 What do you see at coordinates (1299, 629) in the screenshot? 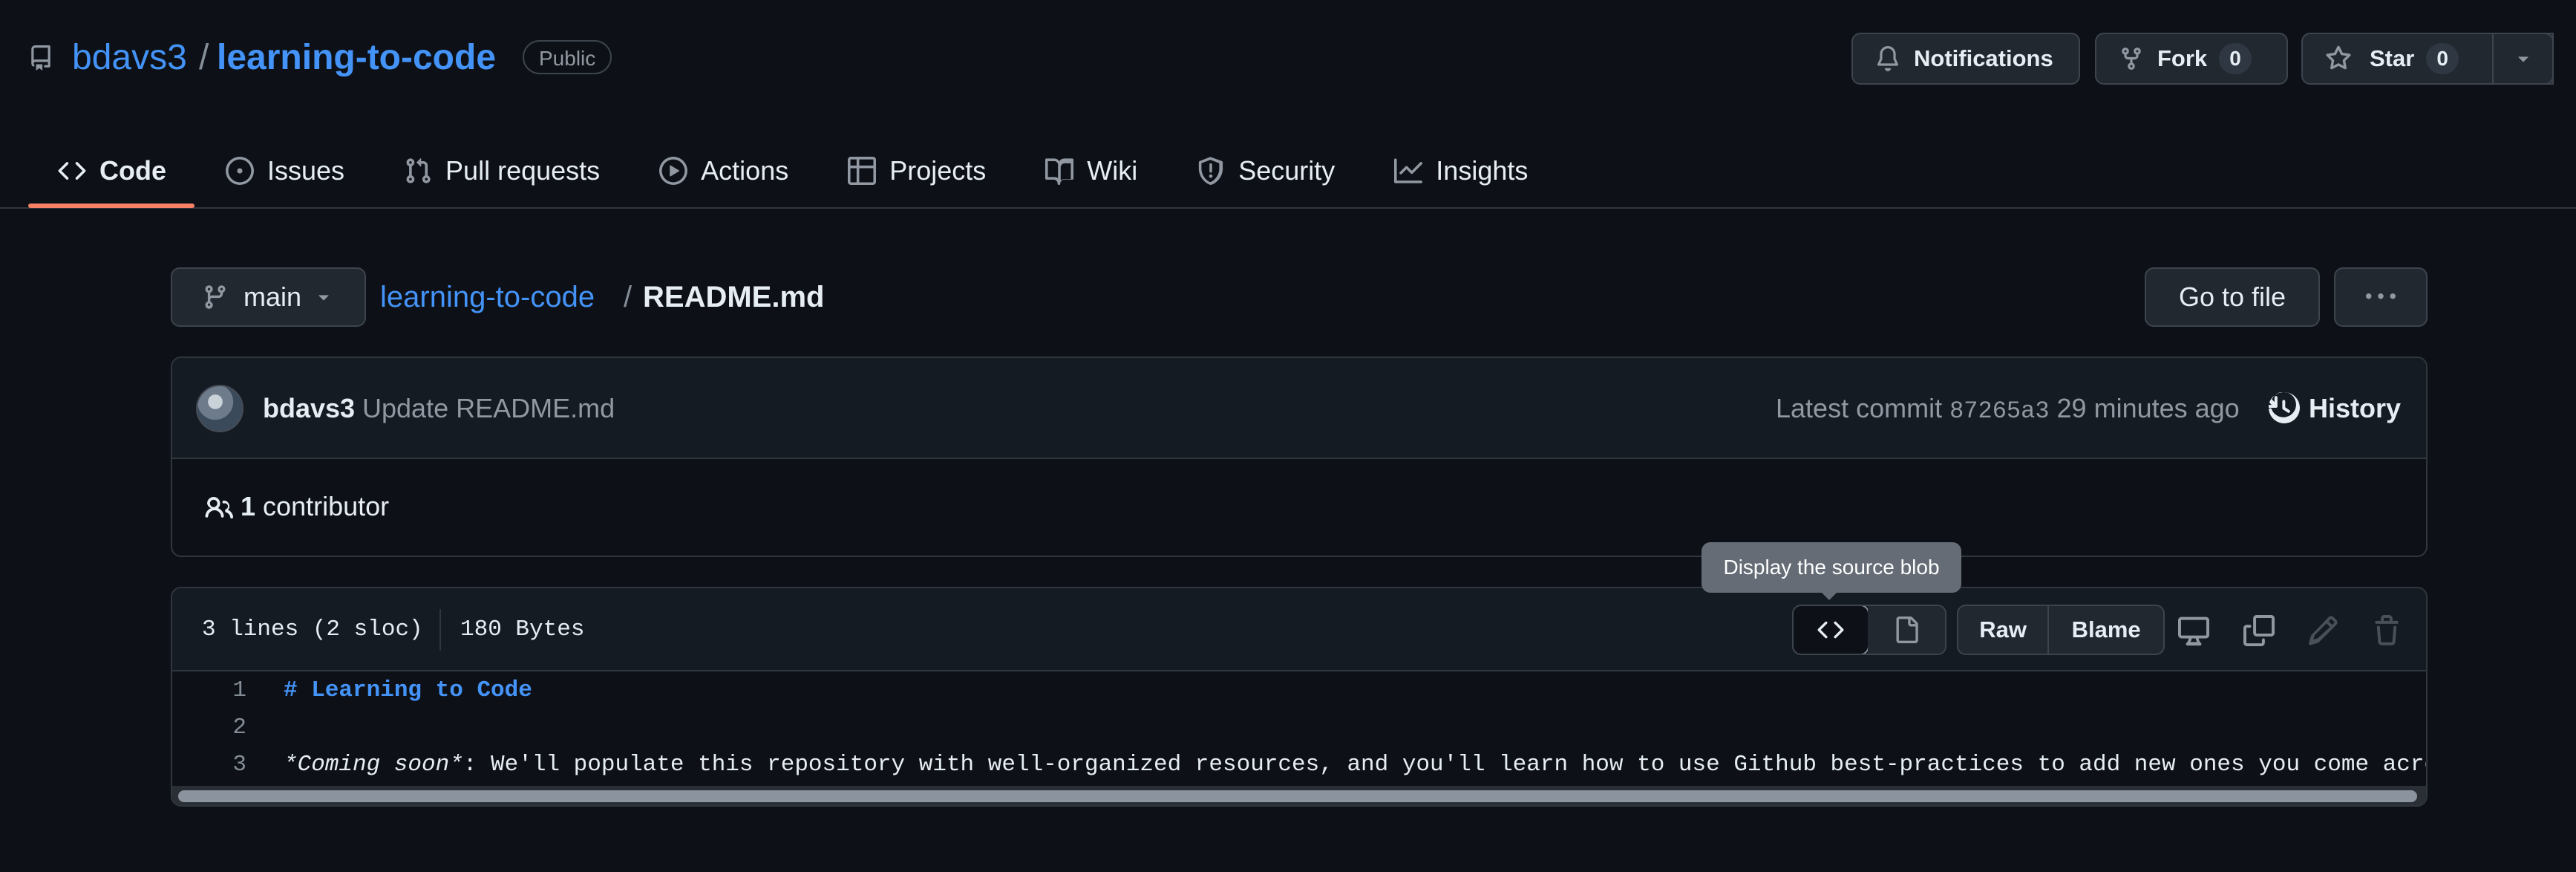
I see `file-header: 3 lines (2 sloc) 180 Bytes Raw Blame` at bounding box center [1299, 629].